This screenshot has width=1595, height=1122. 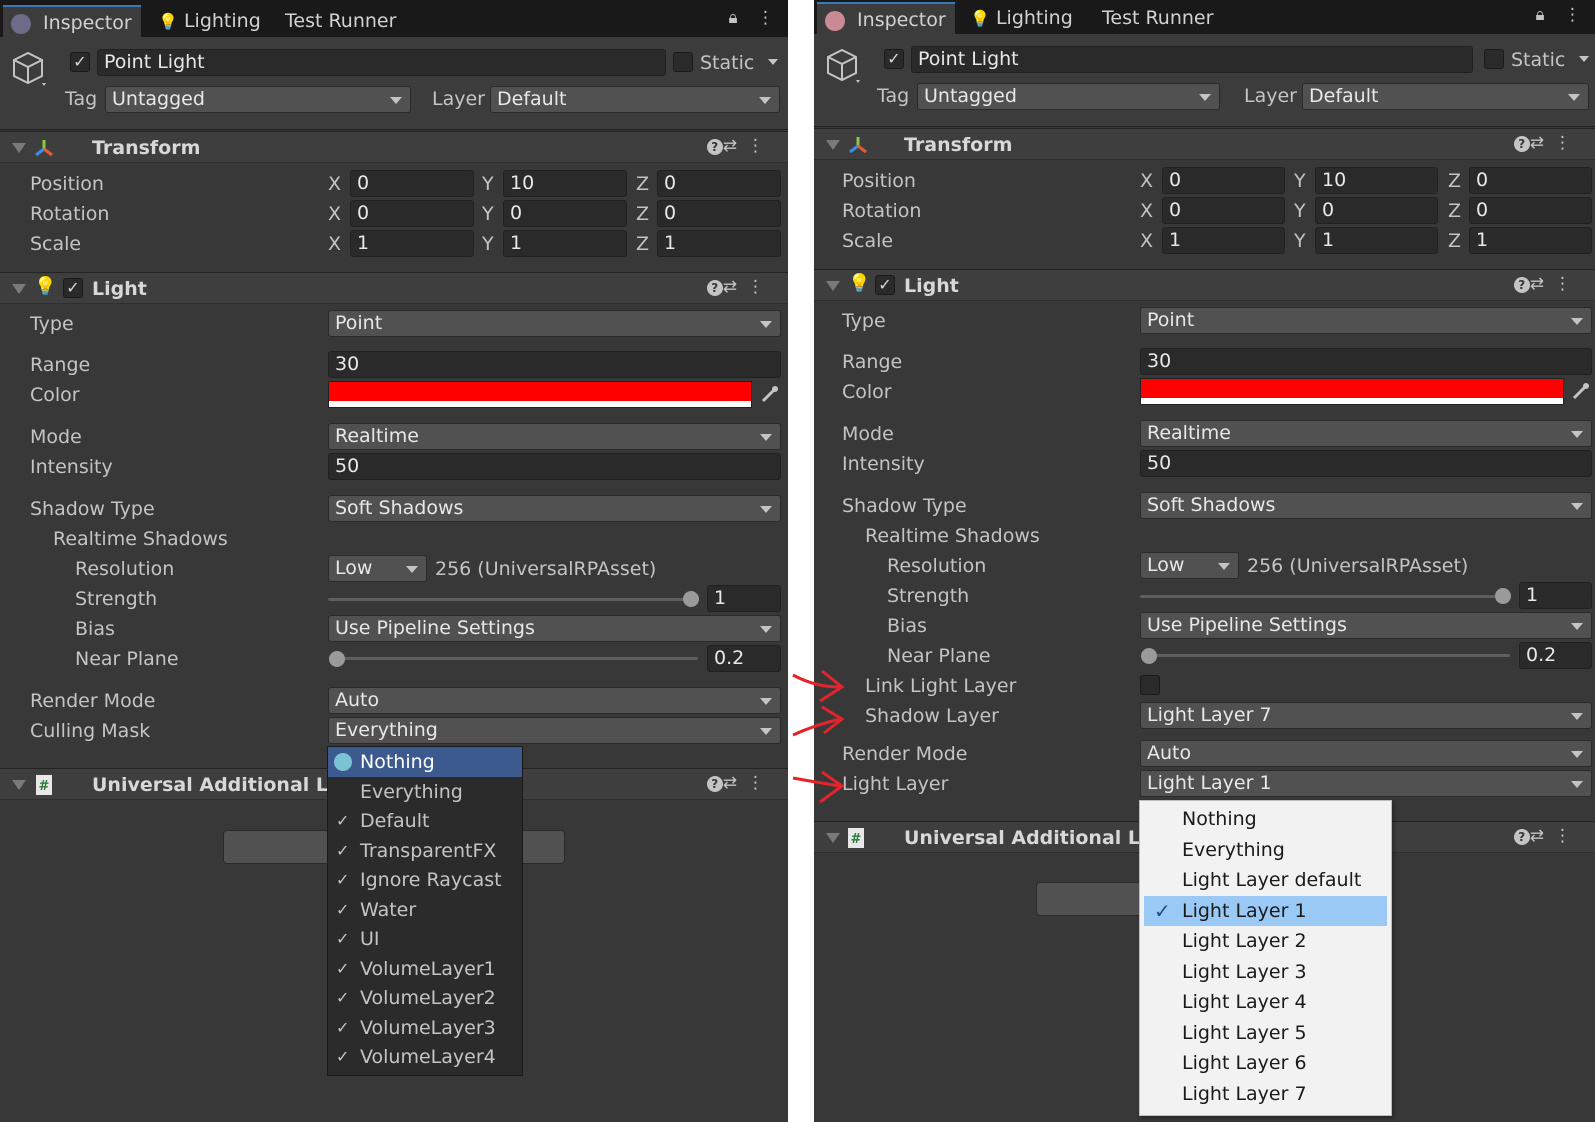 What do you see at coordinates (425, 969) in the screenshot?
I see `culling-mask-menu-item: ✓ VolumeLayer1` at bounding box center [425, 969].